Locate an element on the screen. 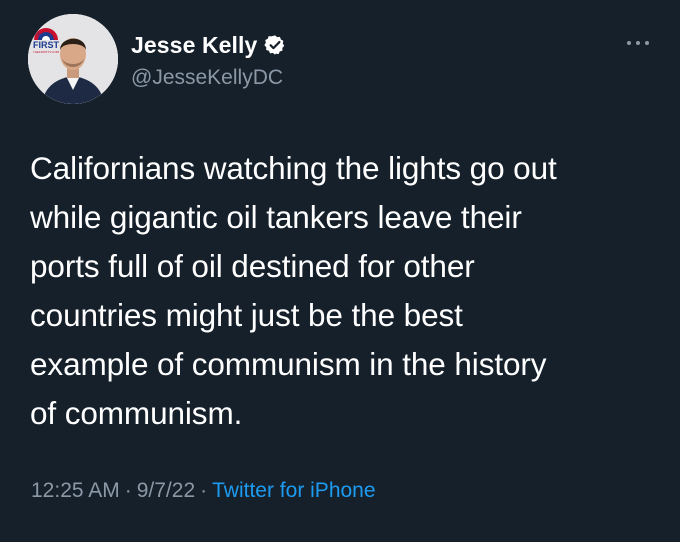  verified-badge-icon is located at coordinates (275, 45).